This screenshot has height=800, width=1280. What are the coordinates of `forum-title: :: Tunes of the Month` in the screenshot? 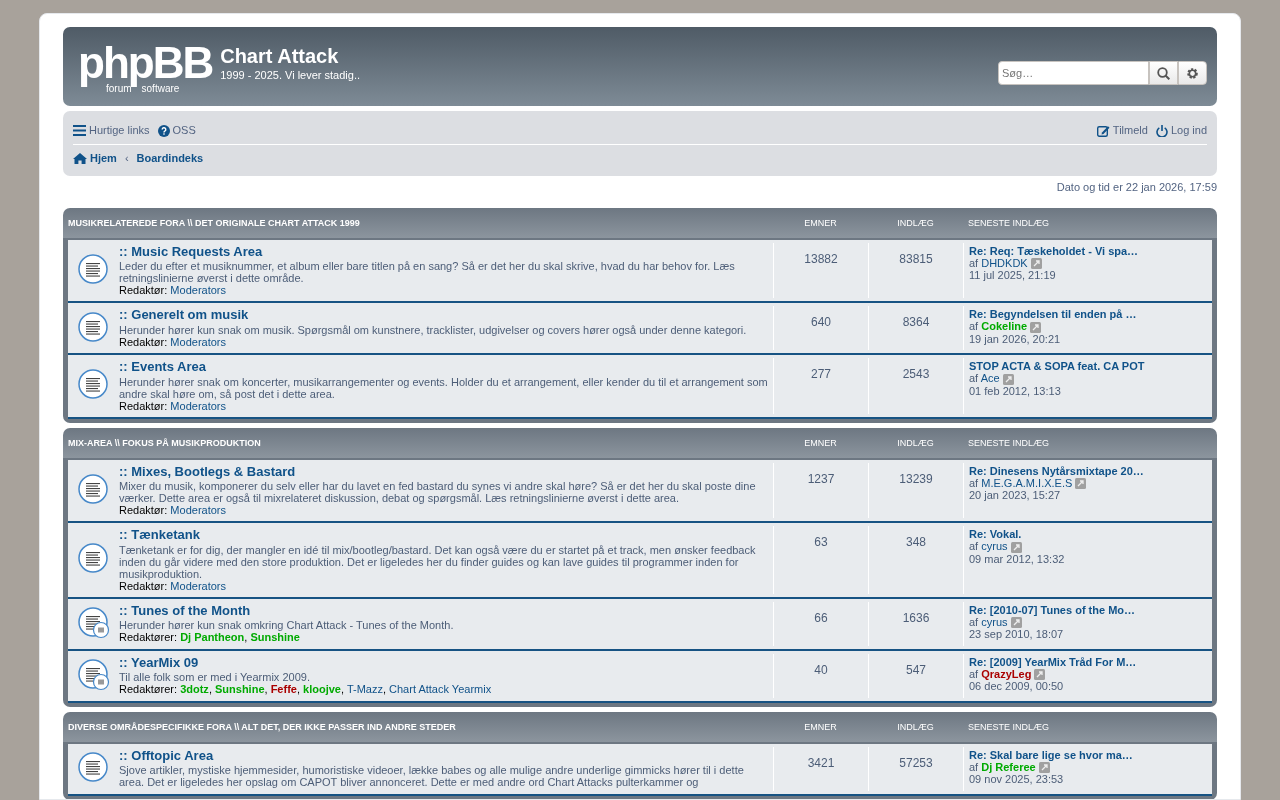 It's located at (185, 610).